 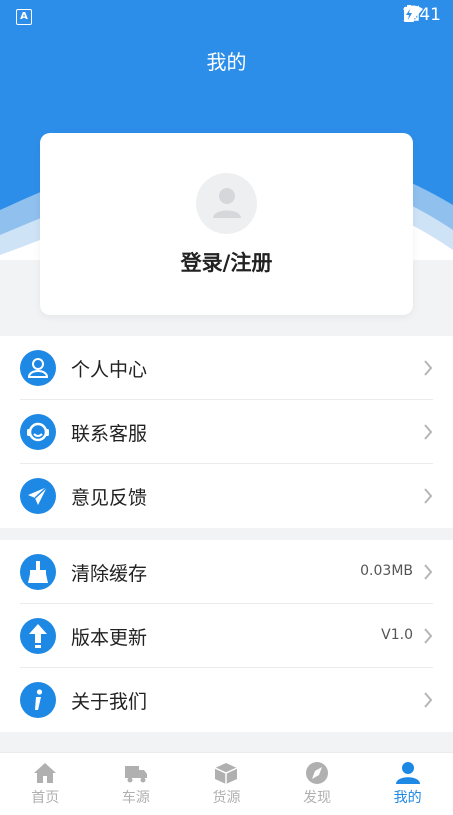 I want to click on upload-arrow-icon, so click(x=38, y=636).